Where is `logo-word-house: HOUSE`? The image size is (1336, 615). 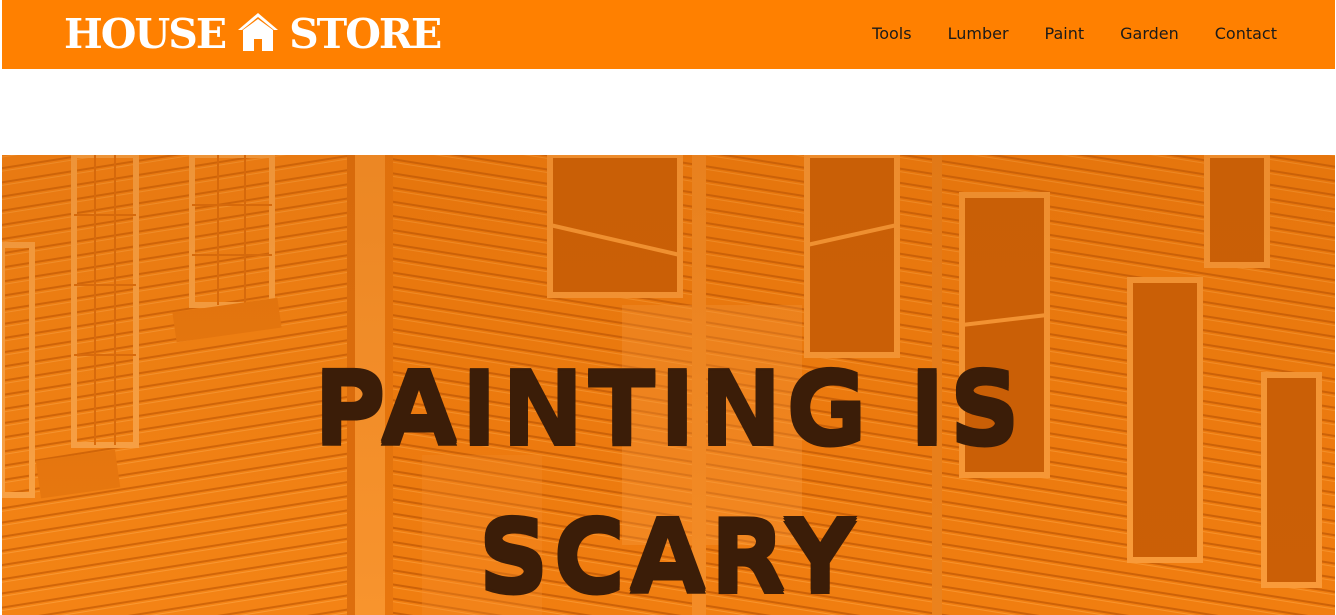
logo-word-house: HOUSE is located at coordinates (145, 34).